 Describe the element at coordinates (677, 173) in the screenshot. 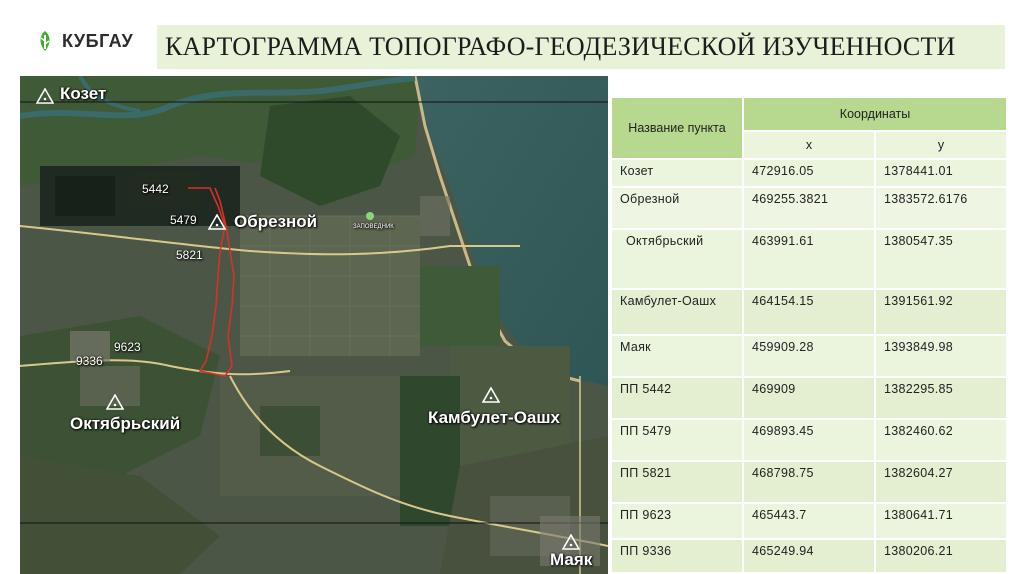

I see `cell-name: Козет` at that location.